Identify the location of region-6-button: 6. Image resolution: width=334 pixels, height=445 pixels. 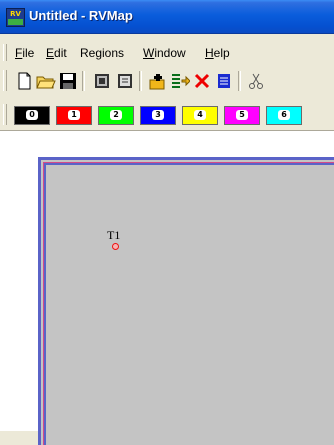
(284, 115).